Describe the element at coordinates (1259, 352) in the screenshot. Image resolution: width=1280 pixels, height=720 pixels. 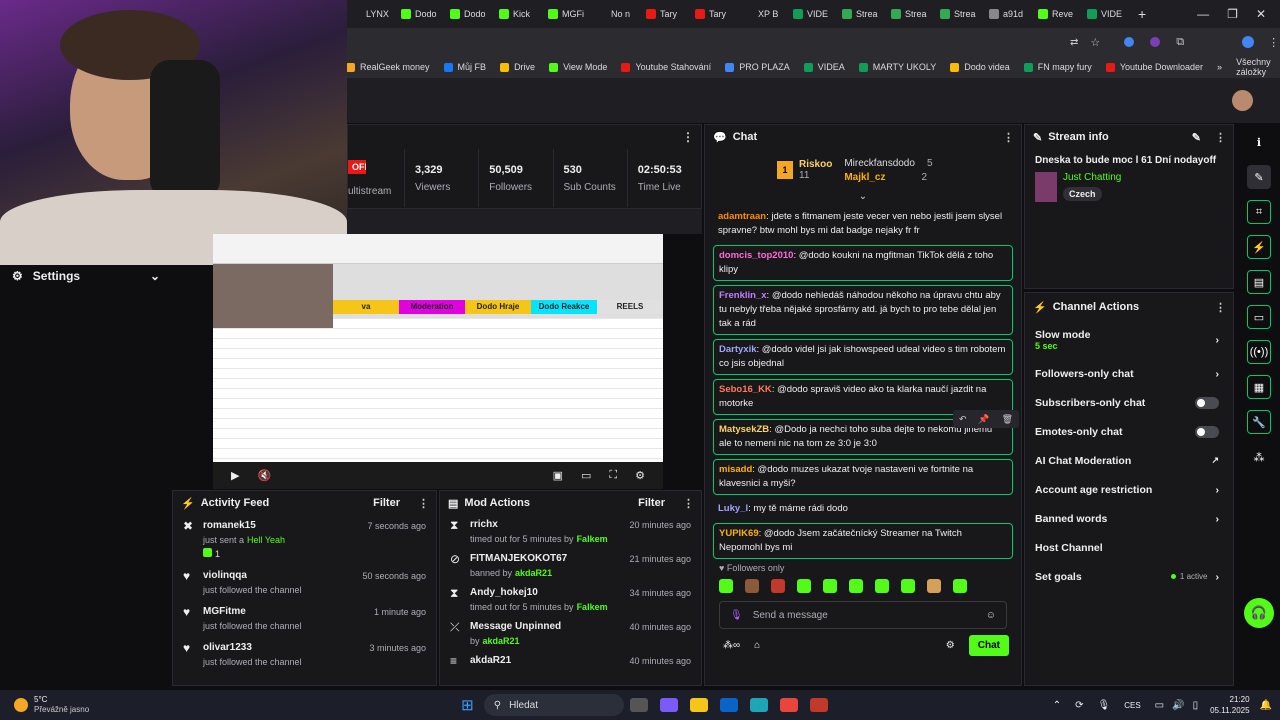
I see `broadcast-icon: ((•))` at that location.